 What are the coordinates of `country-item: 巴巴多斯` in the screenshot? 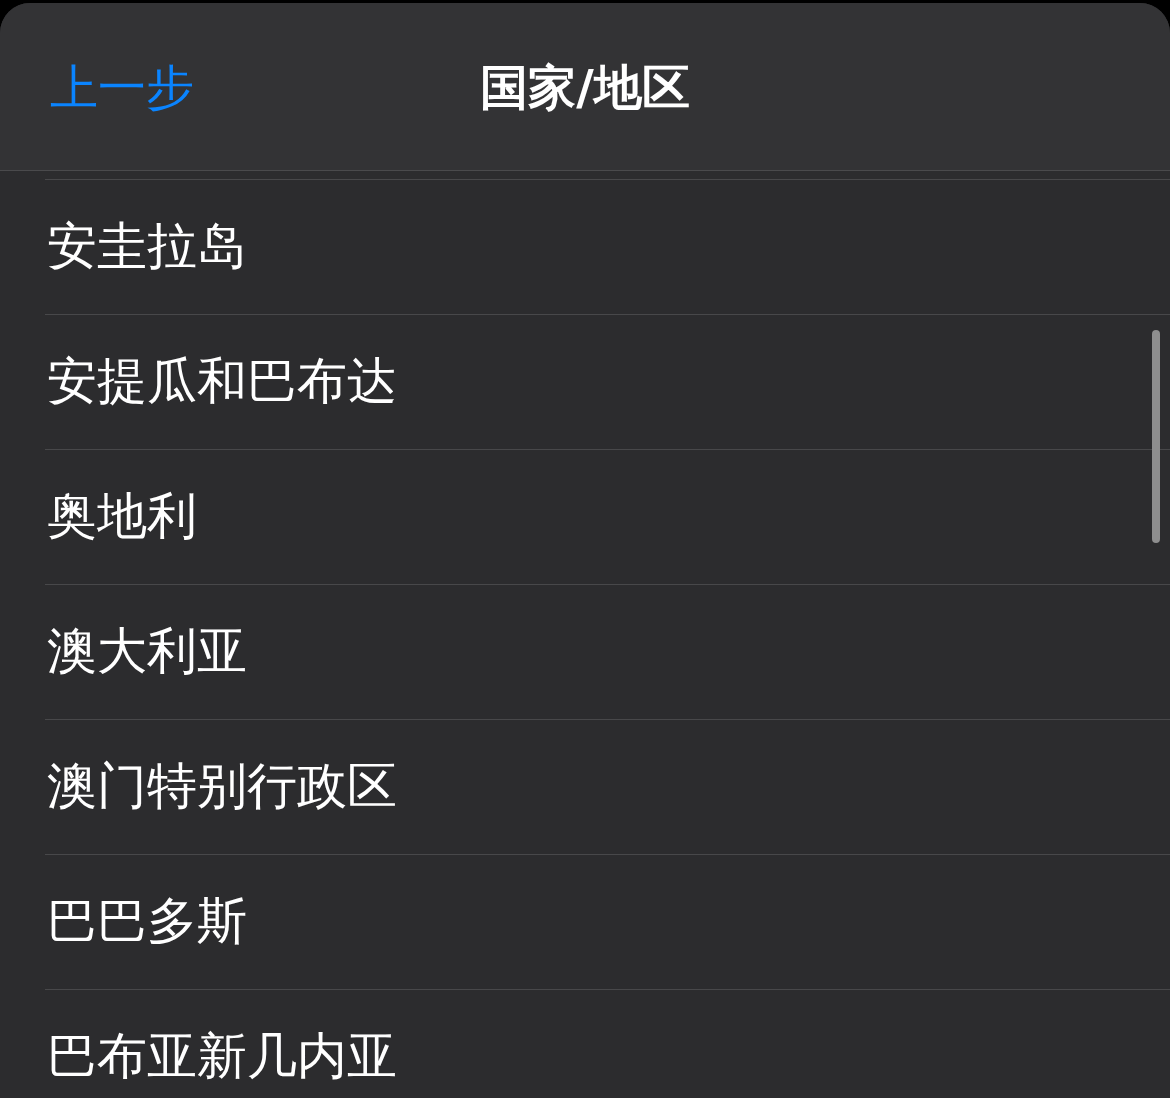 It's located at (147, 921).